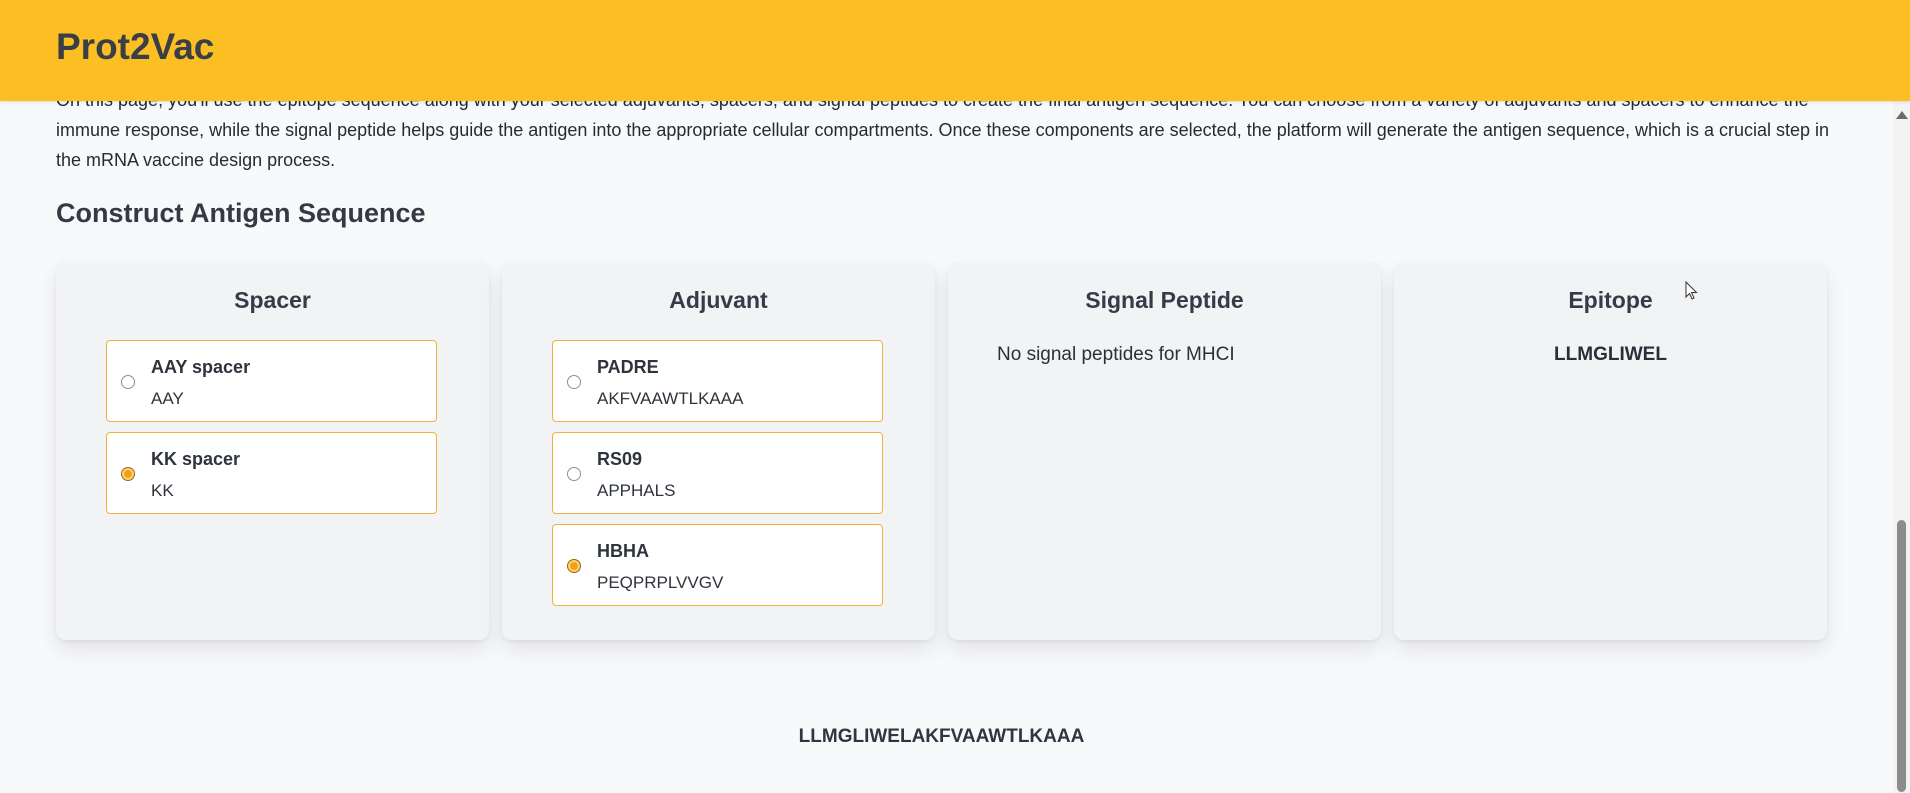 Image resolution: width=1910 pixels, height=793 pixels. Describe the element at coordinates (196, 459) in the screenshot. I see `spacer-option-name: KK spacer` at that location.